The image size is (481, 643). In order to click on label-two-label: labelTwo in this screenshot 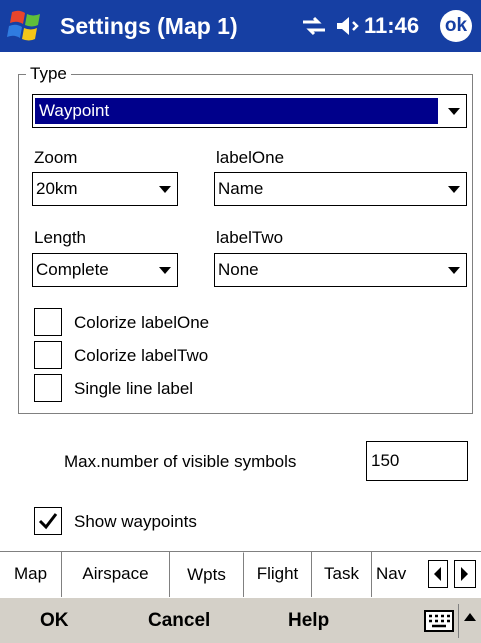, I will do `click(250, 237)`.